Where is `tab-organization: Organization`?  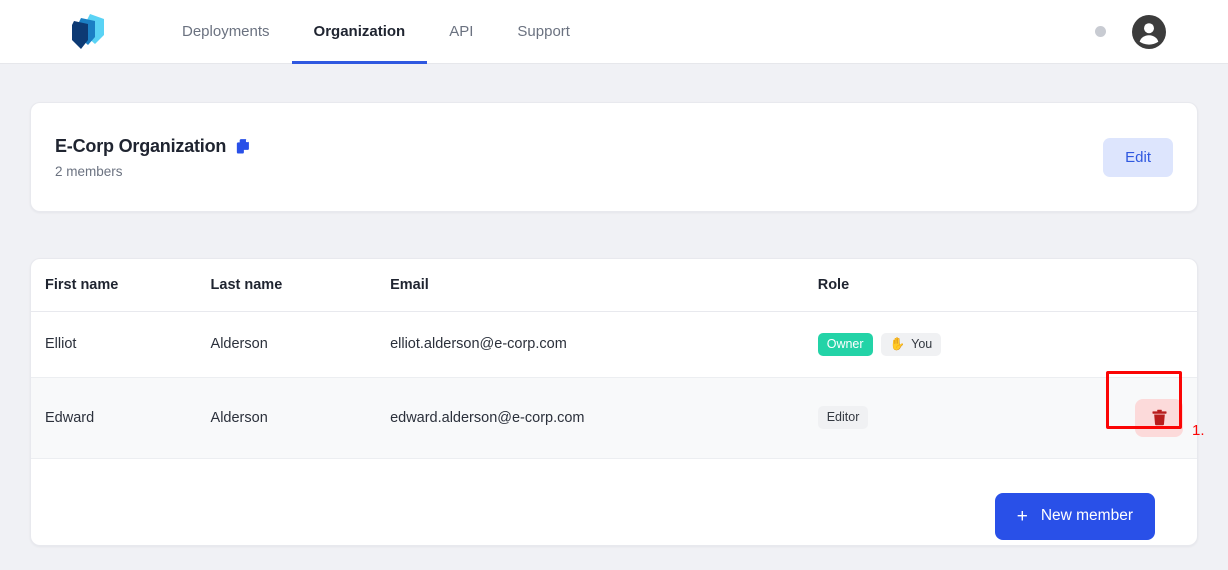 tab-organization: Organization is located at coordinates (359, 32).